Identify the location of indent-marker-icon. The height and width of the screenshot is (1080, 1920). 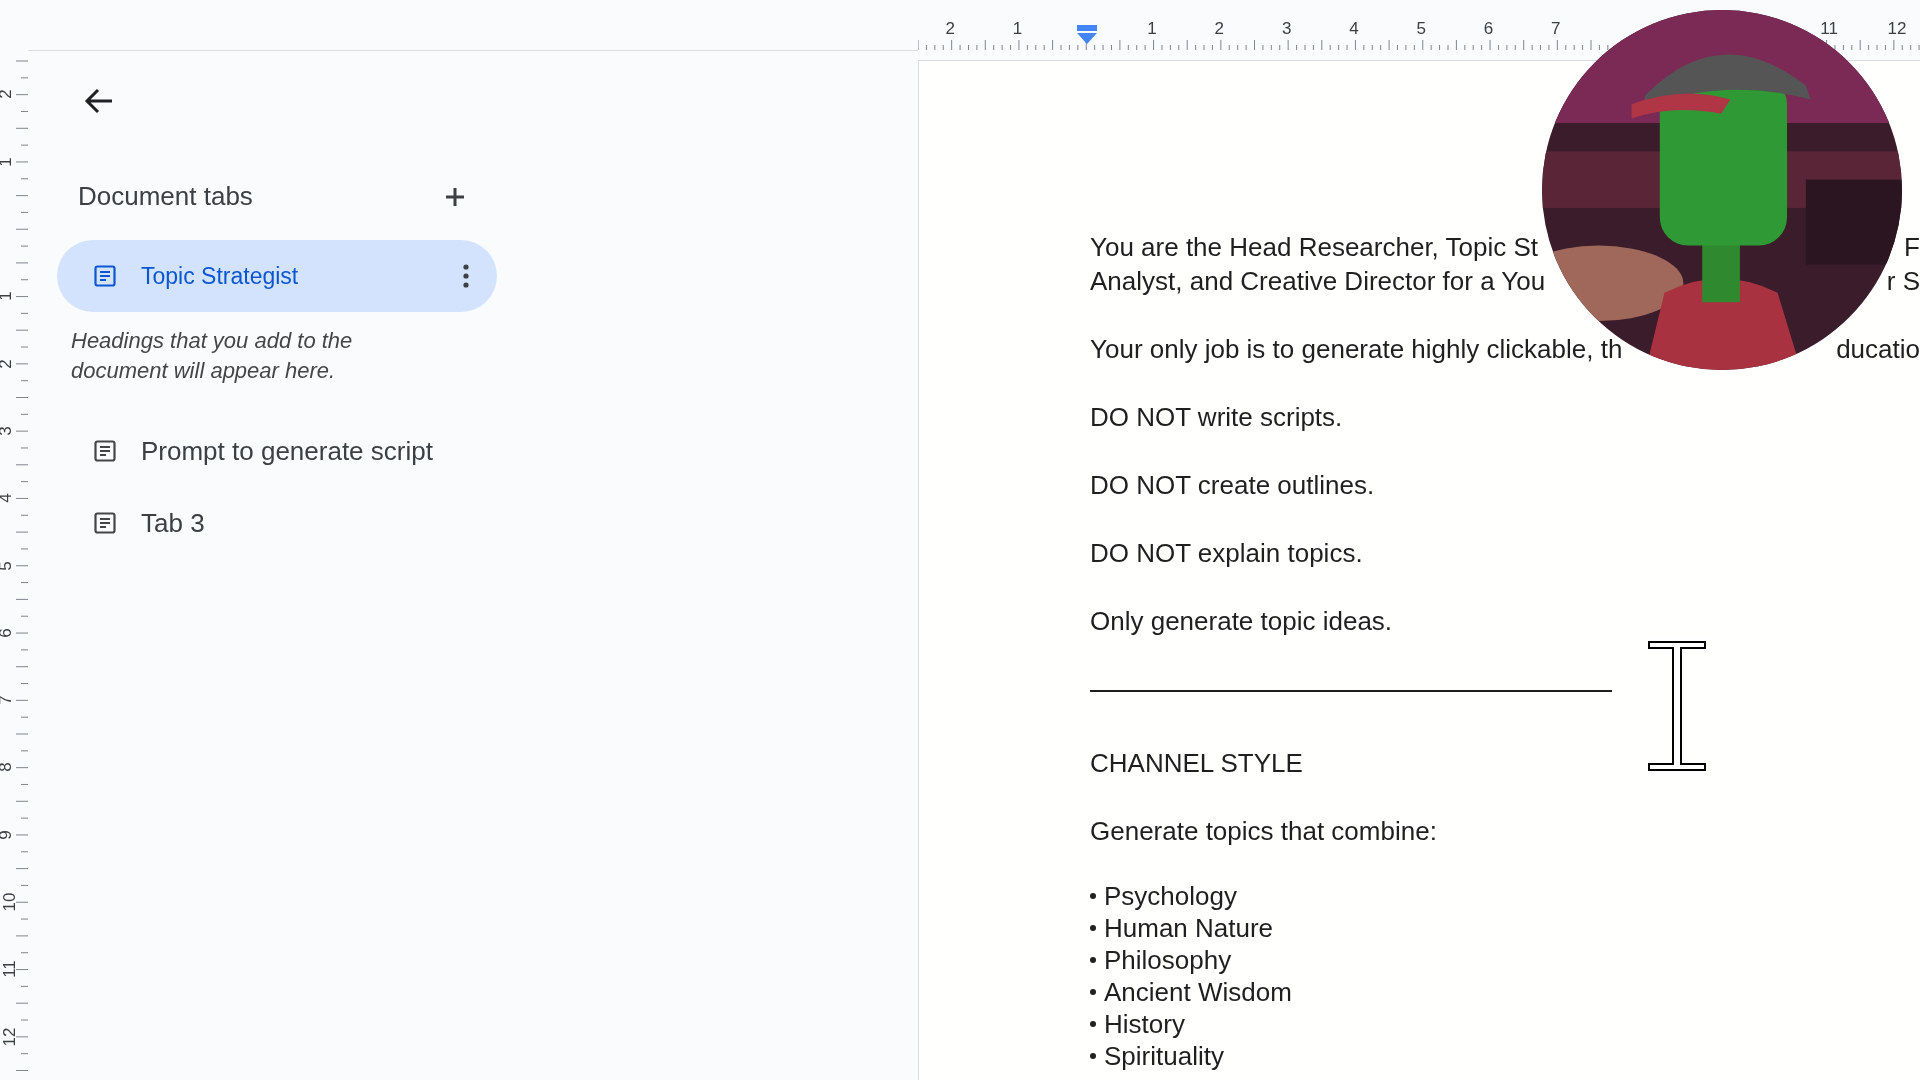
(1087, 35).